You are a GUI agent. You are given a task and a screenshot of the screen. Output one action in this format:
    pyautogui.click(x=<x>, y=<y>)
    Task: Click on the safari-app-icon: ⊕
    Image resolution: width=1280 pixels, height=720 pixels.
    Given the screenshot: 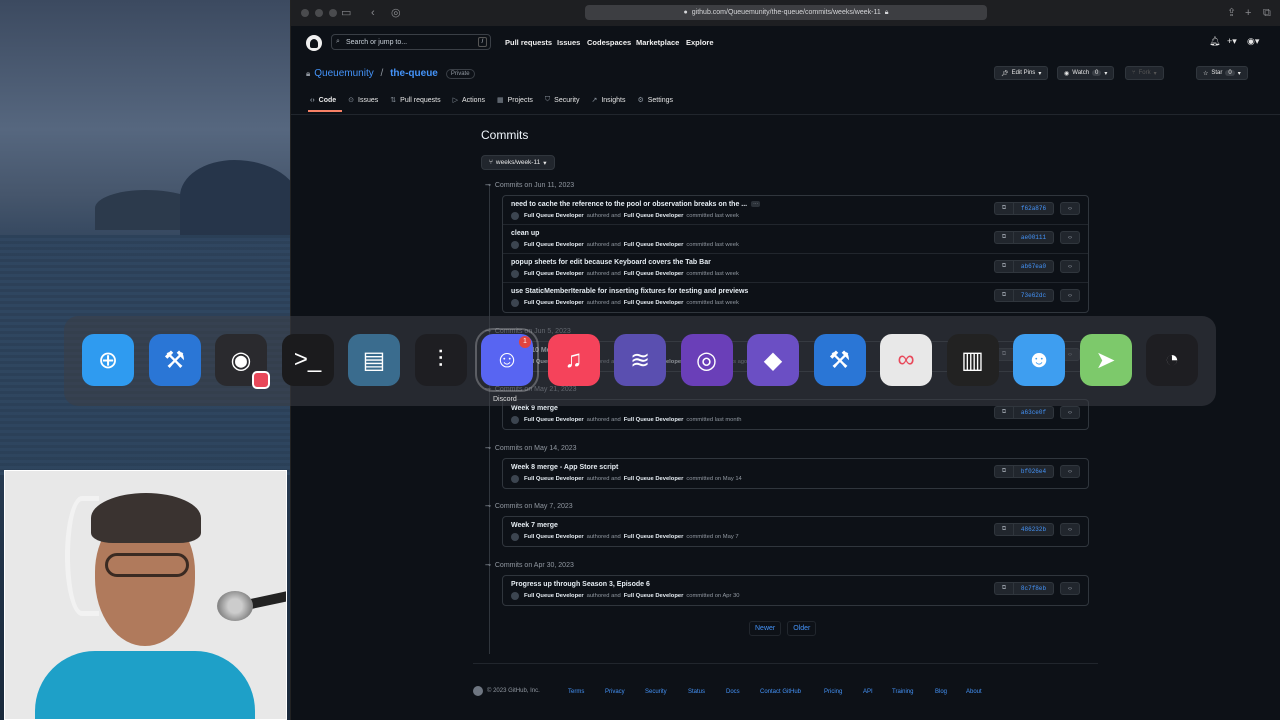 What is the action you would take?
    pyautogui.click(x=108, y=360)
    